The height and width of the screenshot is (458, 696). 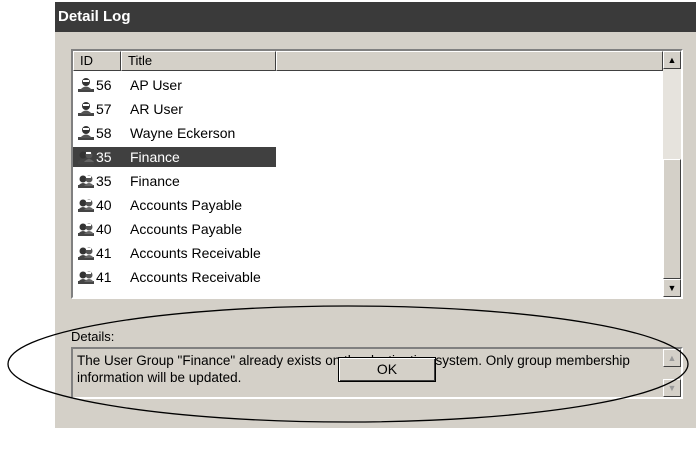 I want to click on ok-button: OK, so click(x=387, y=369).